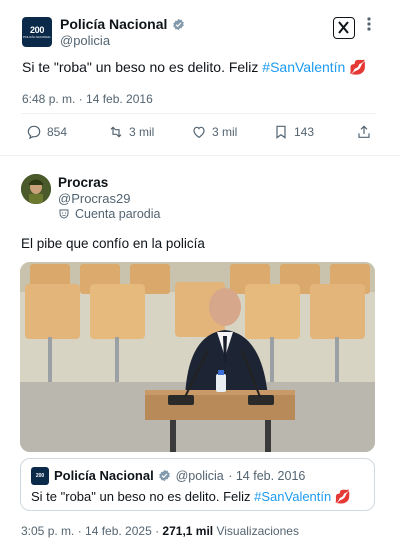  I want to click on author-handle: @policia, so click(85, 40).